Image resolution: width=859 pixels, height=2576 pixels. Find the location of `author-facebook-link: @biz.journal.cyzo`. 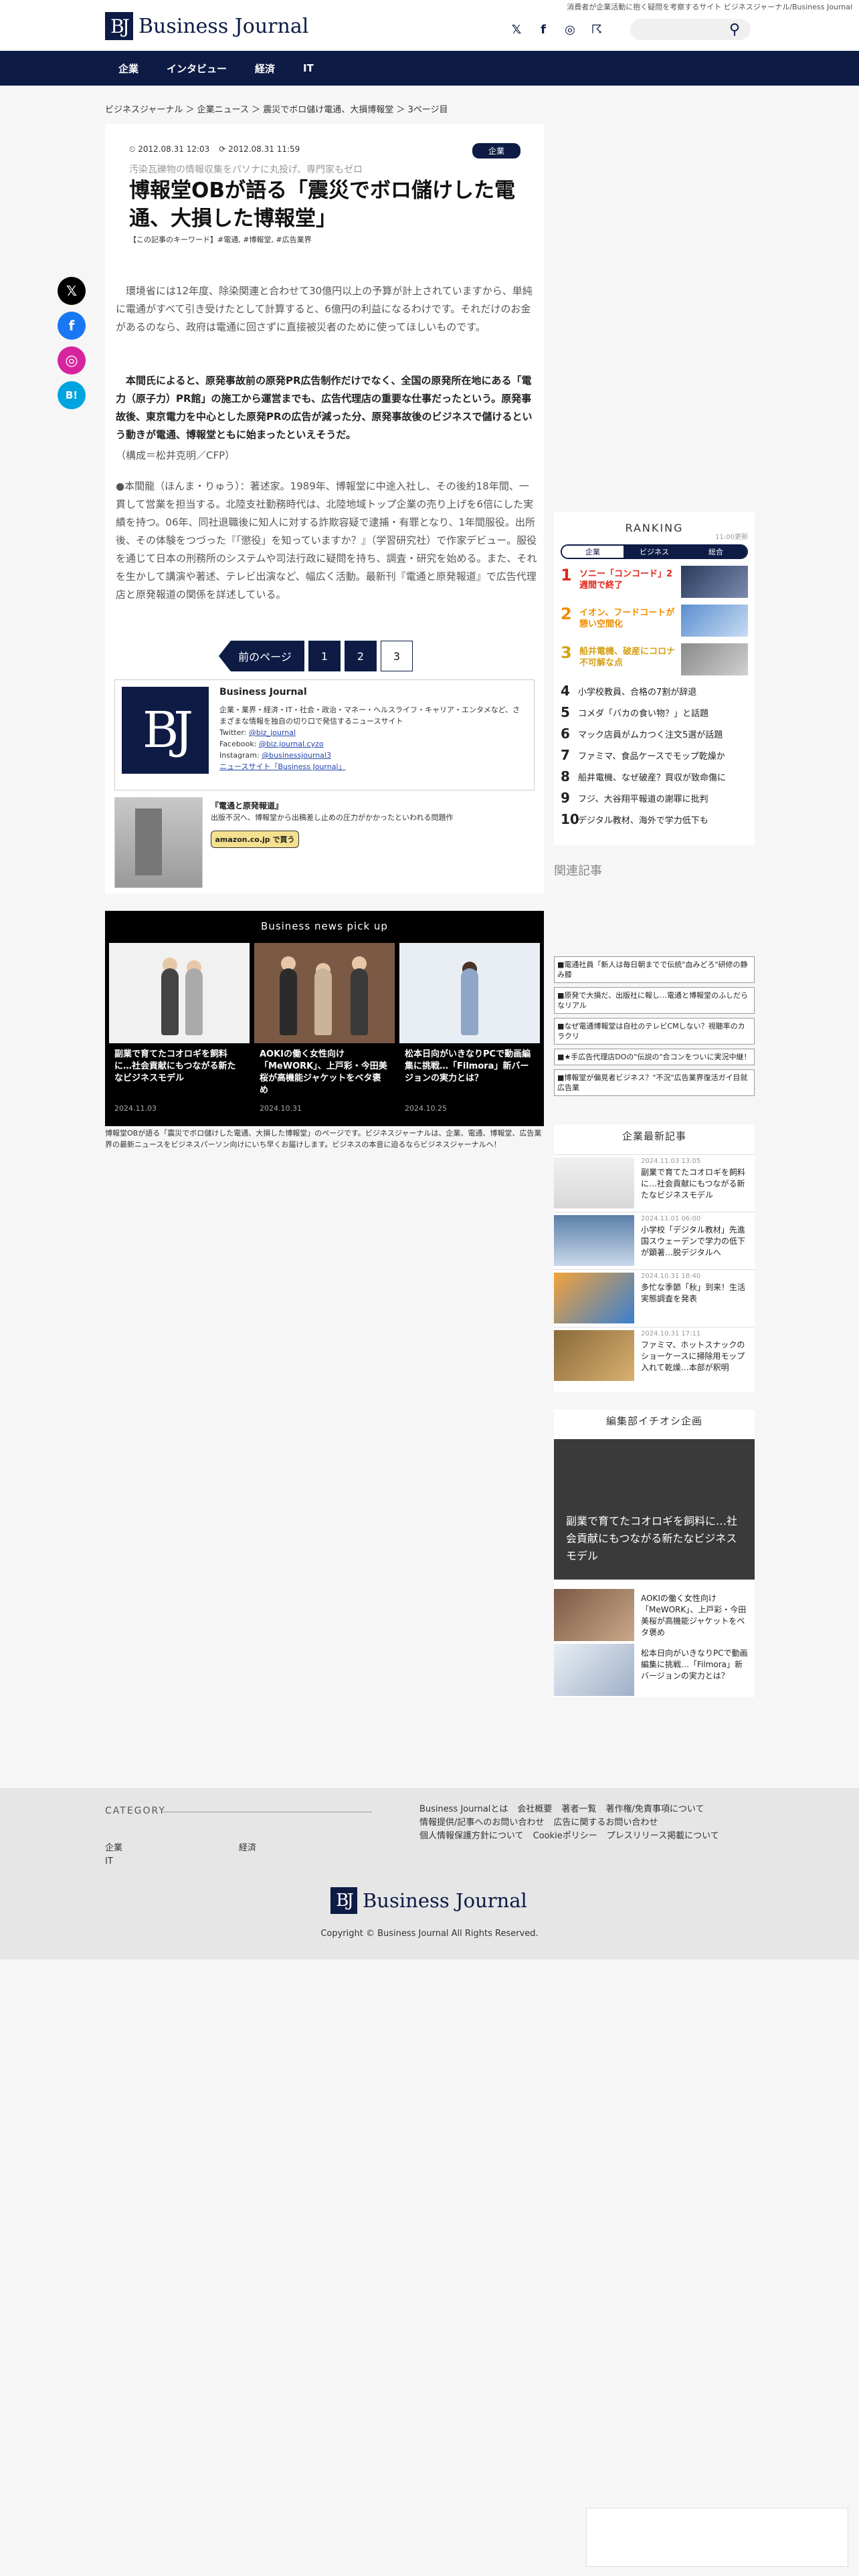

author-facebook-link: @biz.journal.cyzo is located at coordinates (291, 744).